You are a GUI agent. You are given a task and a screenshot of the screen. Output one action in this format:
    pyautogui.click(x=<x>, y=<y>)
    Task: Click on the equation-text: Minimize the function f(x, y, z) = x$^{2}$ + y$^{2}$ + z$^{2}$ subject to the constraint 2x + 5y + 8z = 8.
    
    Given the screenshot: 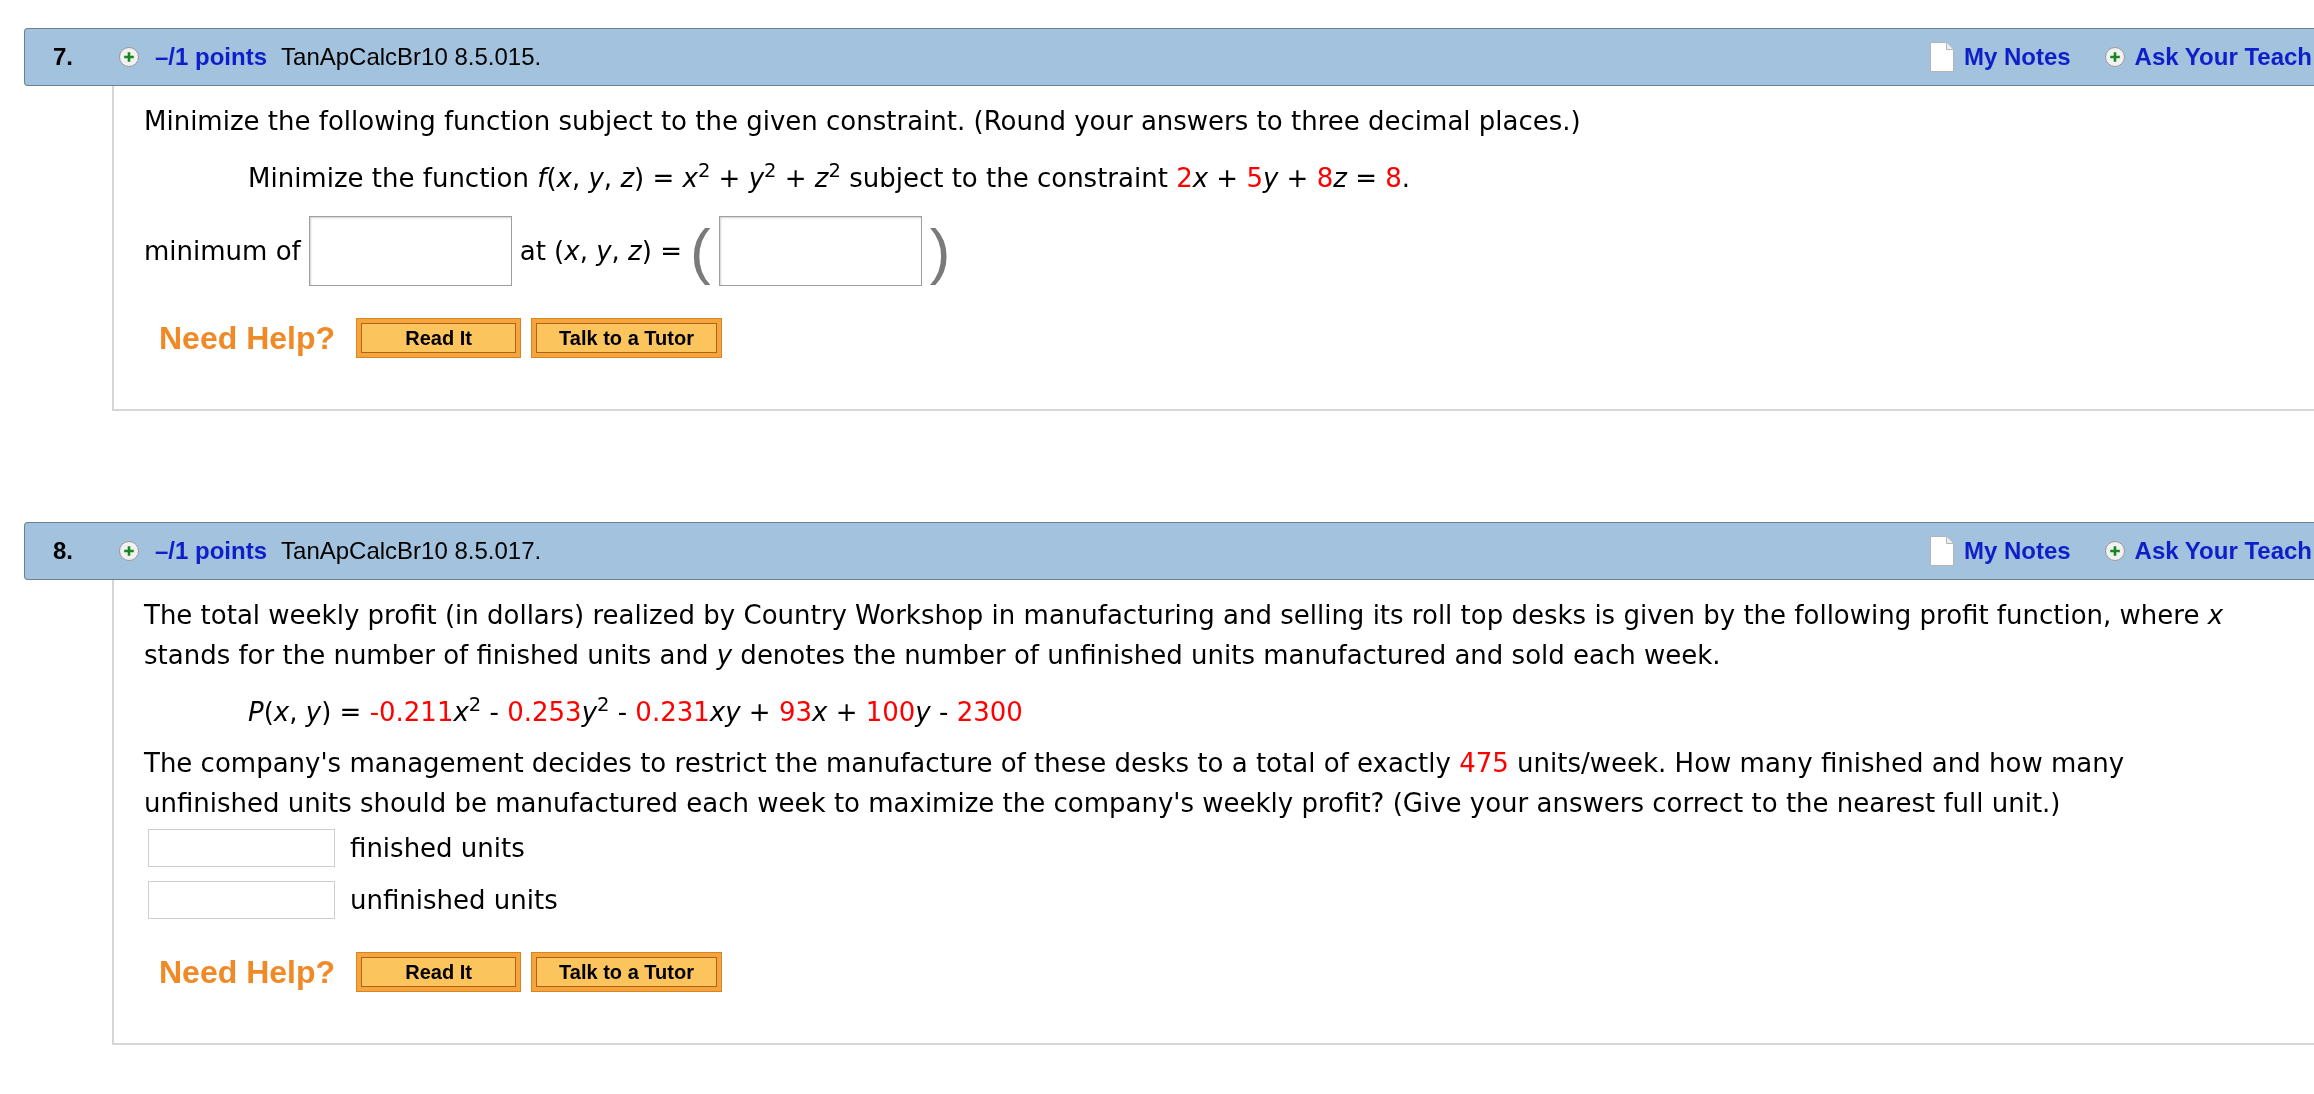 What is the action you would take?
    pyautogui.click(x=829, y=176)
    